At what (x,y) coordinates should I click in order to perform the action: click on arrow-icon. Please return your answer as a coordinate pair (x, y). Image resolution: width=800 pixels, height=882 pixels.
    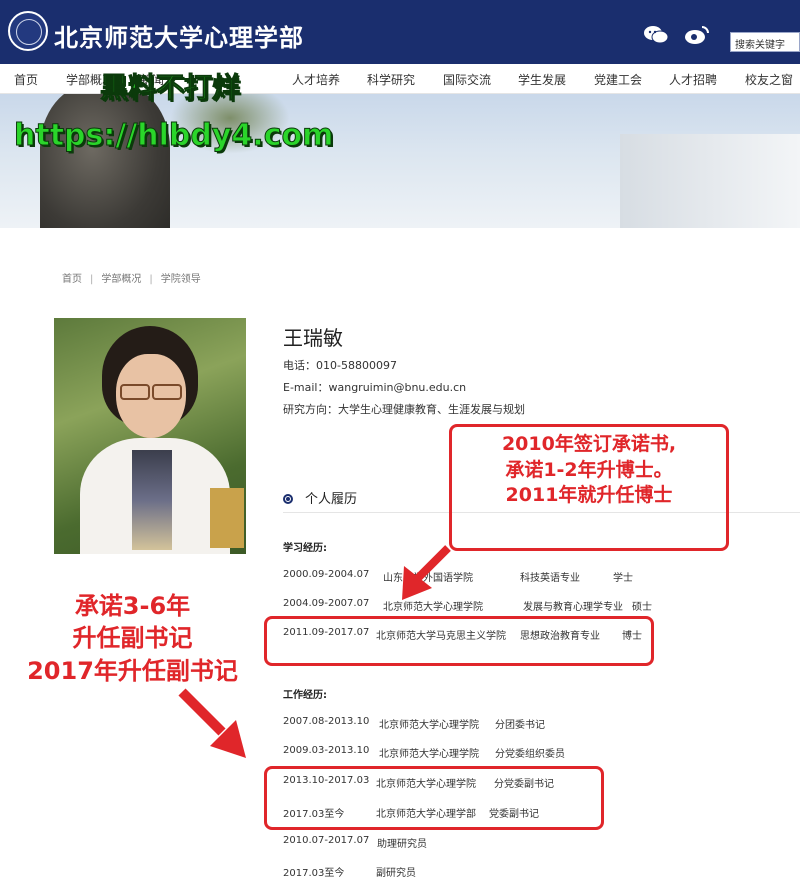
    Looking at the image, I should click on (314, 651).